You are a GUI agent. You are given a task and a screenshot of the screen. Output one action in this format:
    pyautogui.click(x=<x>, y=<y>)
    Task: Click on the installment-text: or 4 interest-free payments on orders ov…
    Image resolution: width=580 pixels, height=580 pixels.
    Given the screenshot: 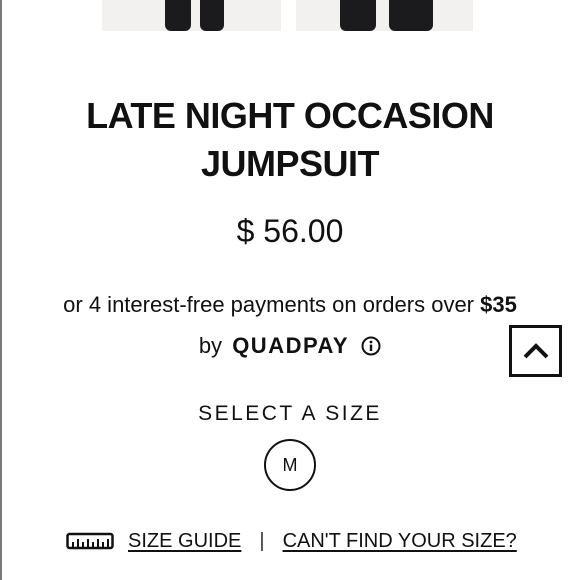 What is the action you would take?
    pyautogui.click(x=272, y=304)
    